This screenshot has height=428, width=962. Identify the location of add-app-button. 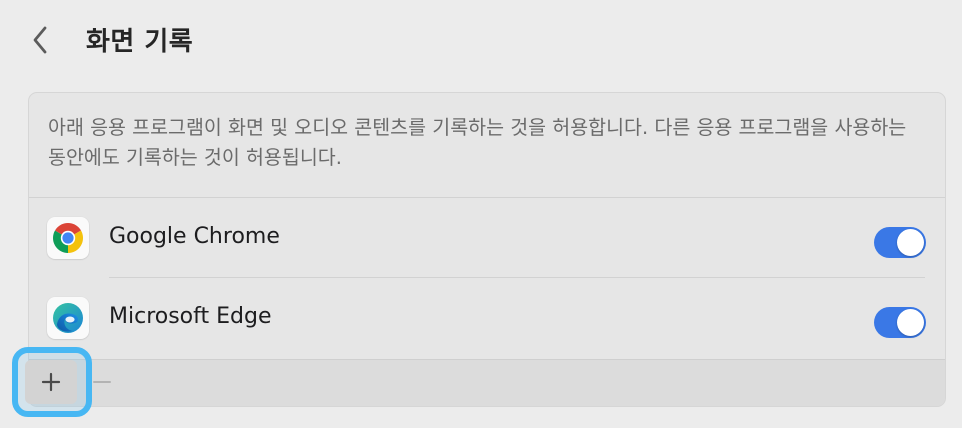
(51, 382).